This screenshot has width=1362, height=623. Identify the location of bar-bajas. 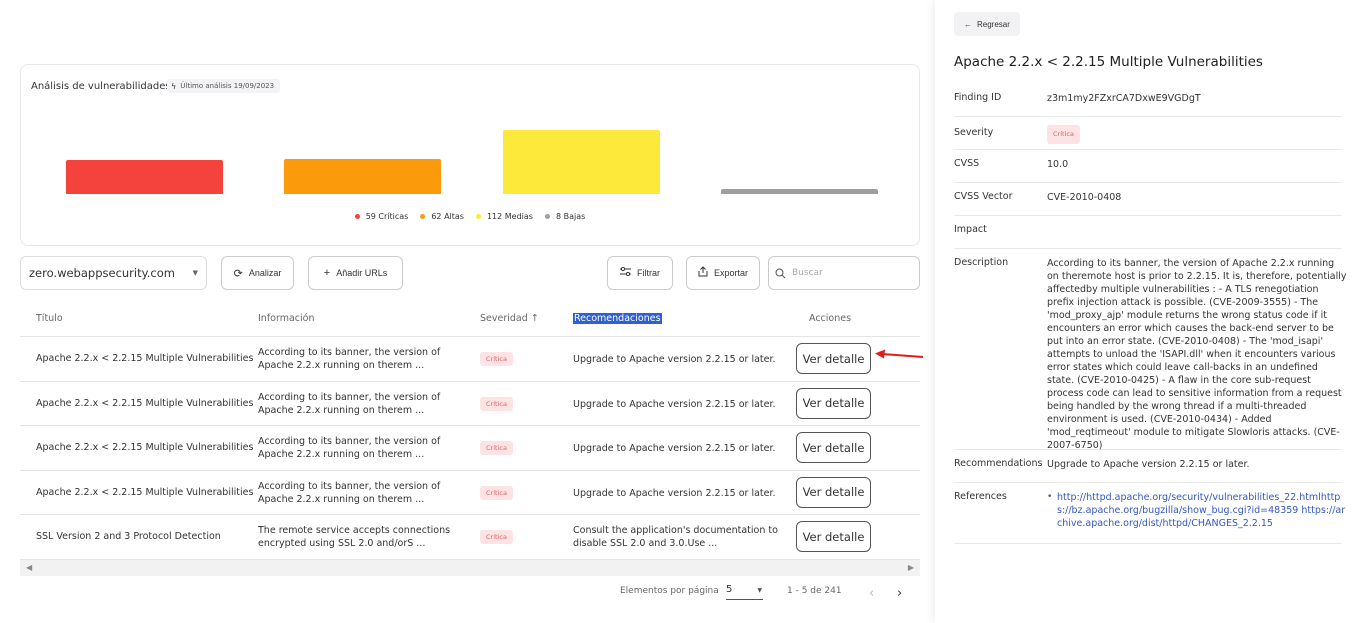
(799, 191).